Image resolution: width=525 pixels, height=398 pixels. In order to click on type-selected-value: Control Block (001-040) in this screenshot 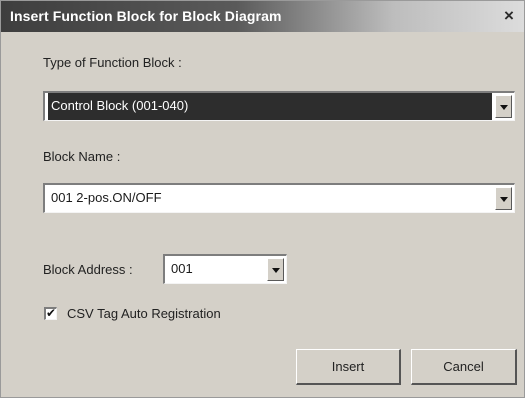, I will do `click(270, 106)`.